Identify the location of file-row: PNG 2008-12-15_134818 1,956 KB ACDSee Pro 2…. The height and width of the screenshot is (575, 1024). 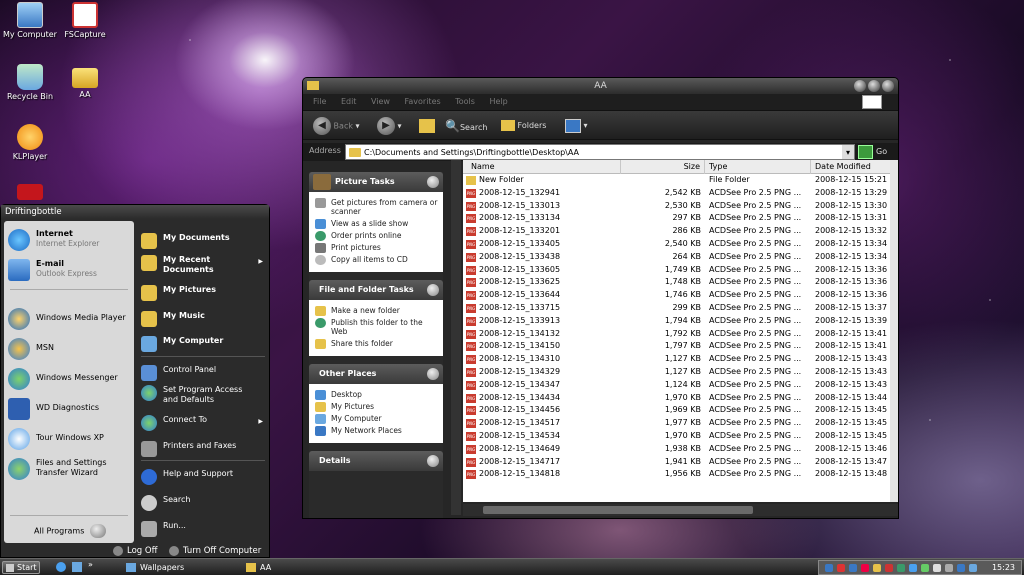
(680, 474).